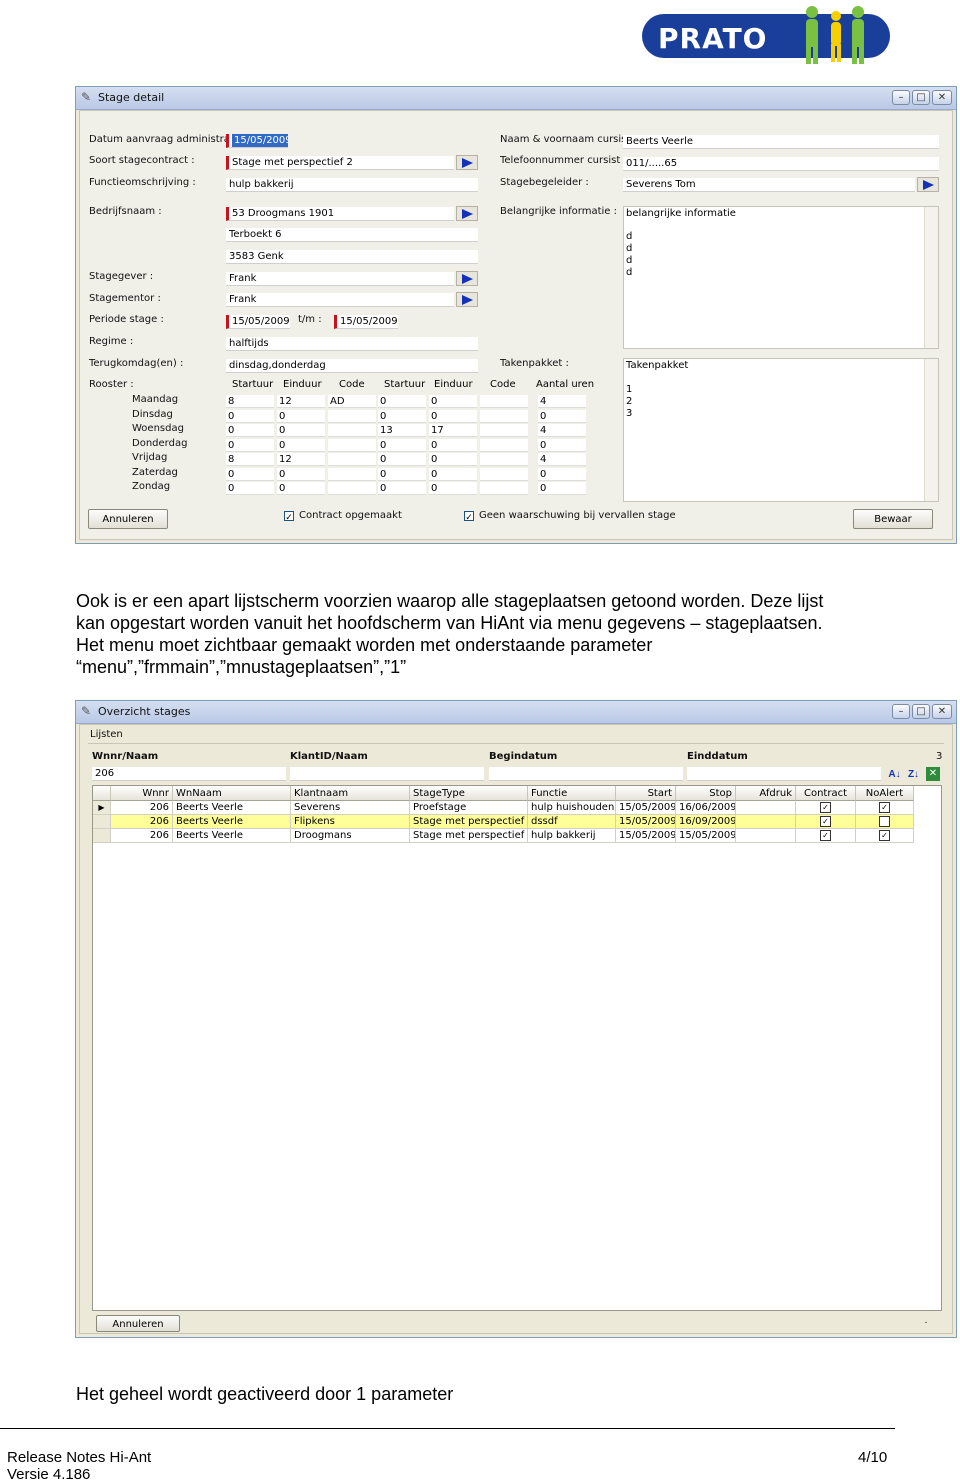  What do you see at coordinates (352, 366) in the screenshot?
I see `terugkom-field: dinsdag,donderdag` at bounding box center [352, 366].